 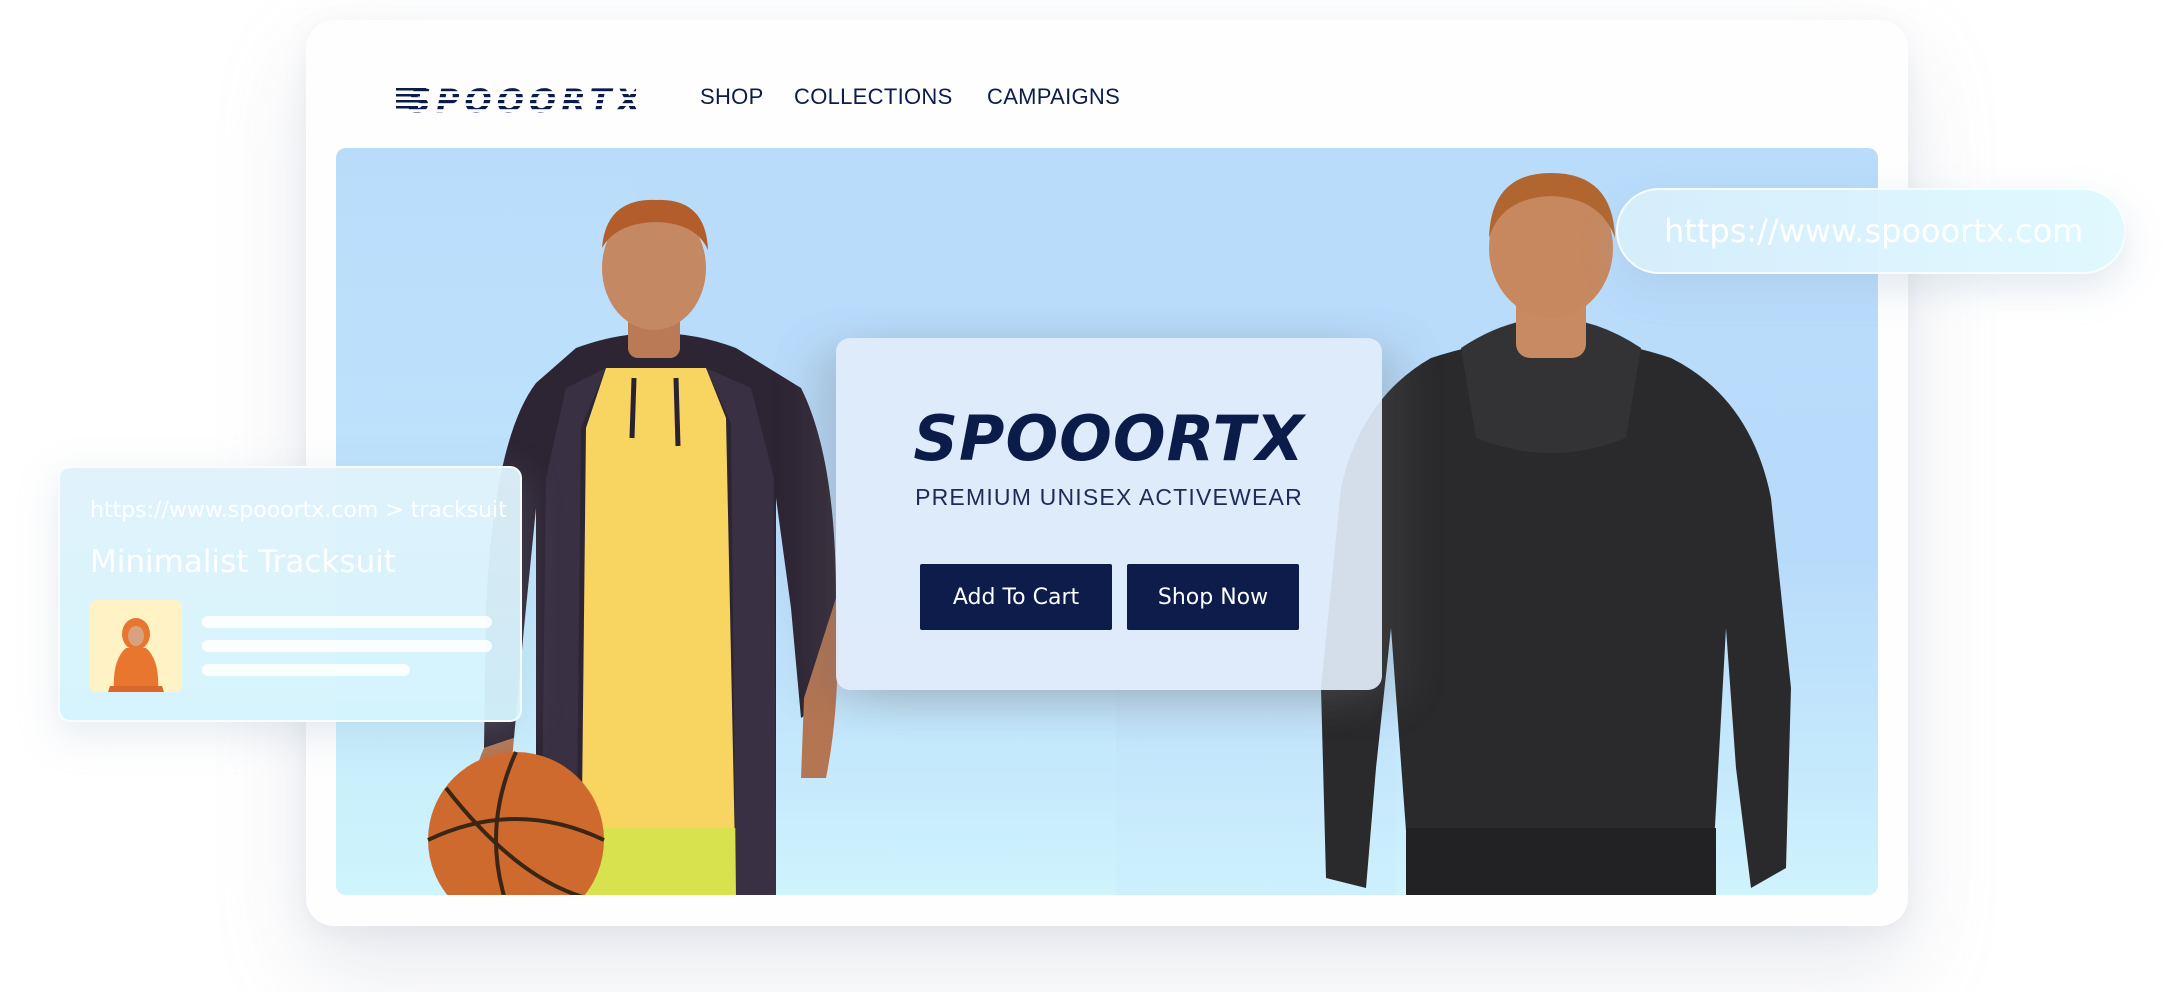 I want to click on top-navigation: SPOOORTX SHOP COLLECTIONS CAMPAIGNS, so click(x=1107, y=84).